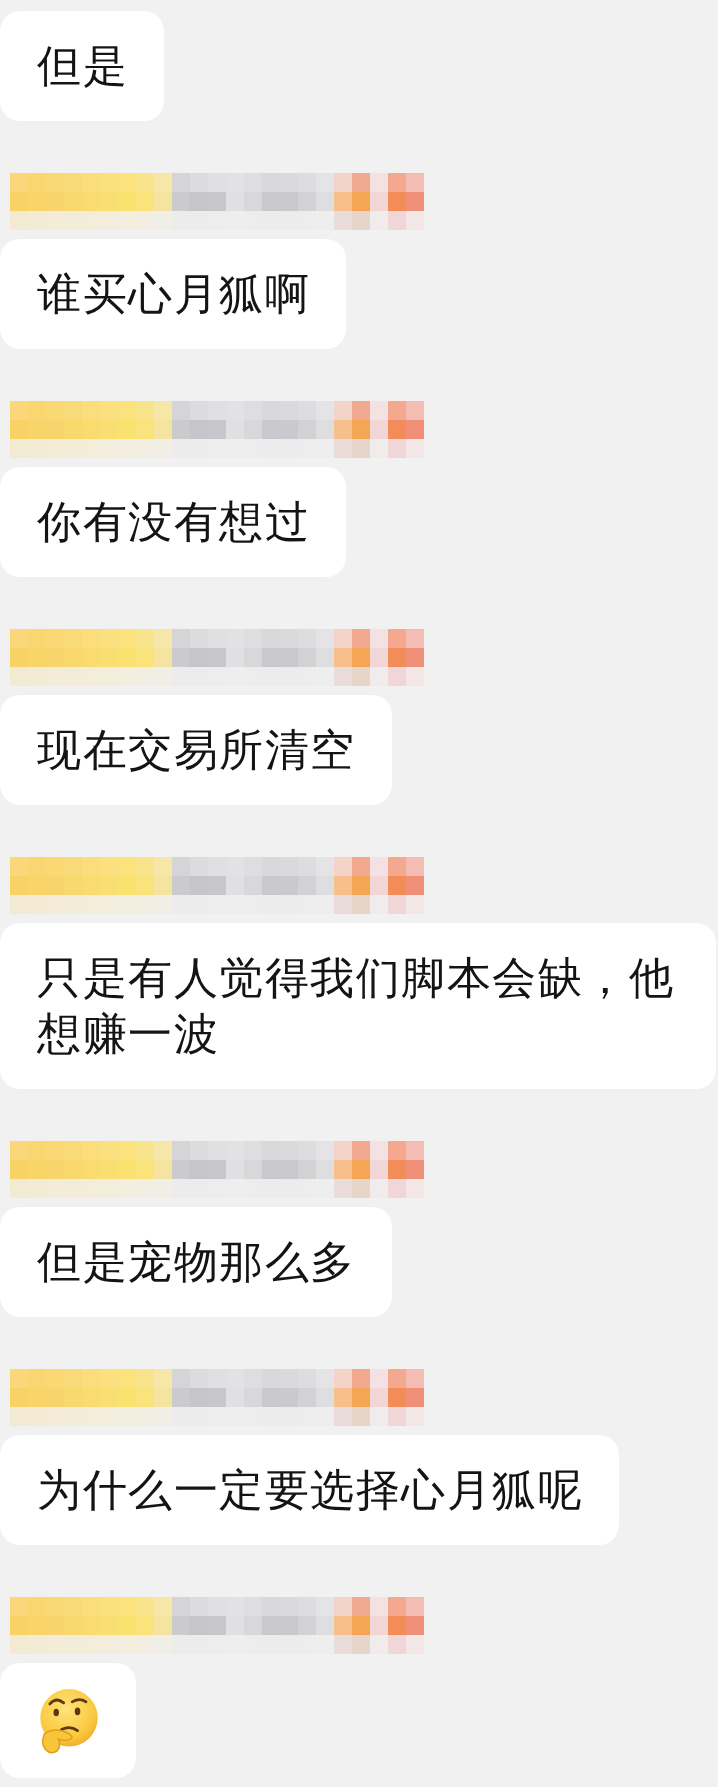  I want to click on message-bubble: 但是宠物那么多, so click(196, 1262).